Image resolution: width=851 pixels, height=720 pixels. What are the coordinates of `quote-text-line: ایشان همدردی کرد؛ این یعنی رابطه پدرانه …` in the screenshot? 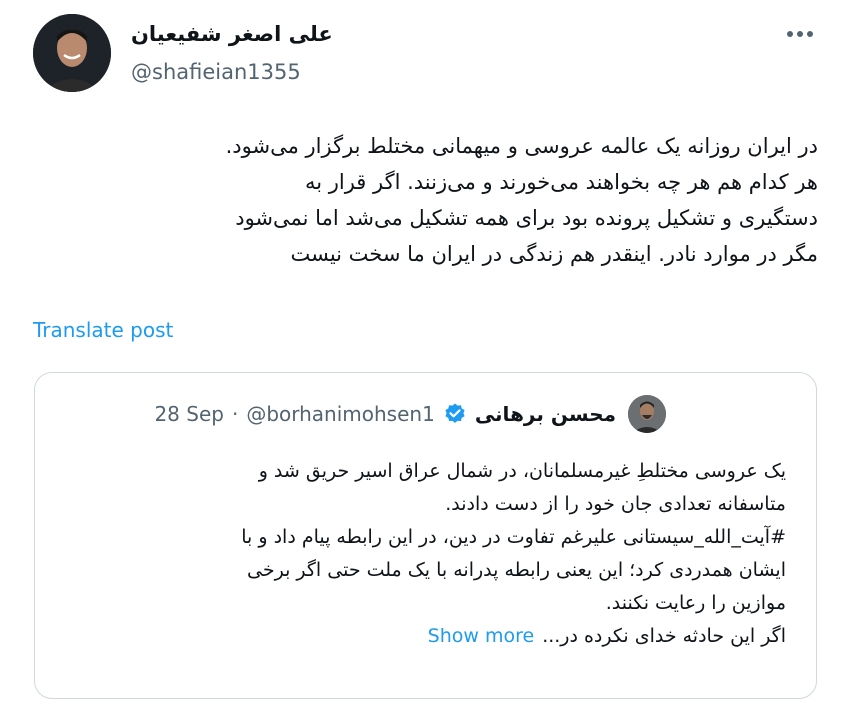 It's located at (516, 570).